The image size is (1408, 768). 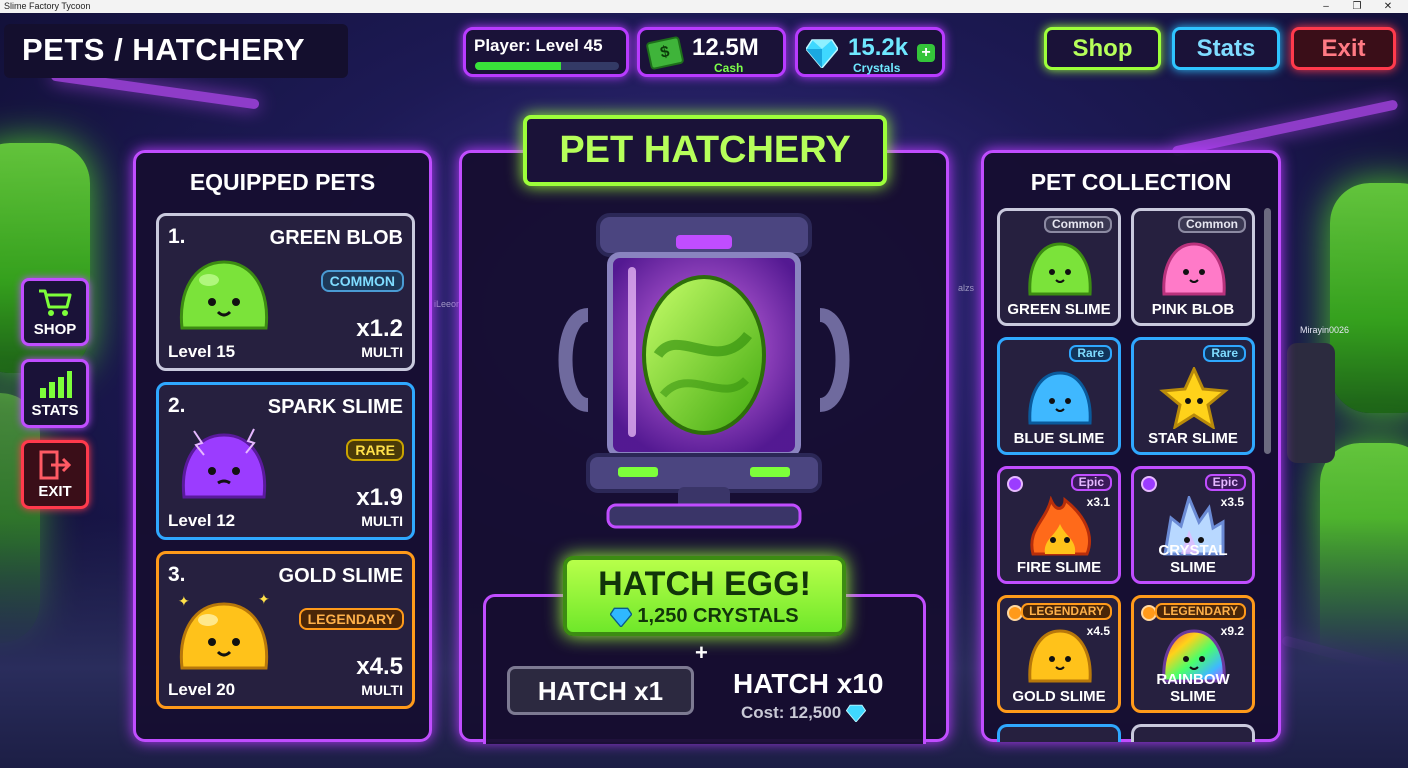 I want to click on gold-slime-icon, so click(x=1060, y=656).